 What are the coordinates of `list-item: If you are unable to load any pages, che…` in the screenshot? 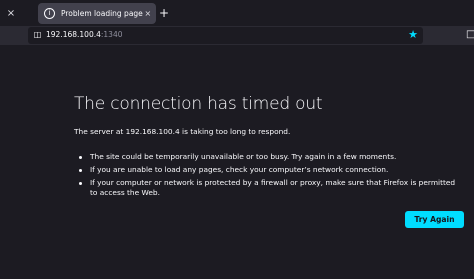 It's located at (269, 170).